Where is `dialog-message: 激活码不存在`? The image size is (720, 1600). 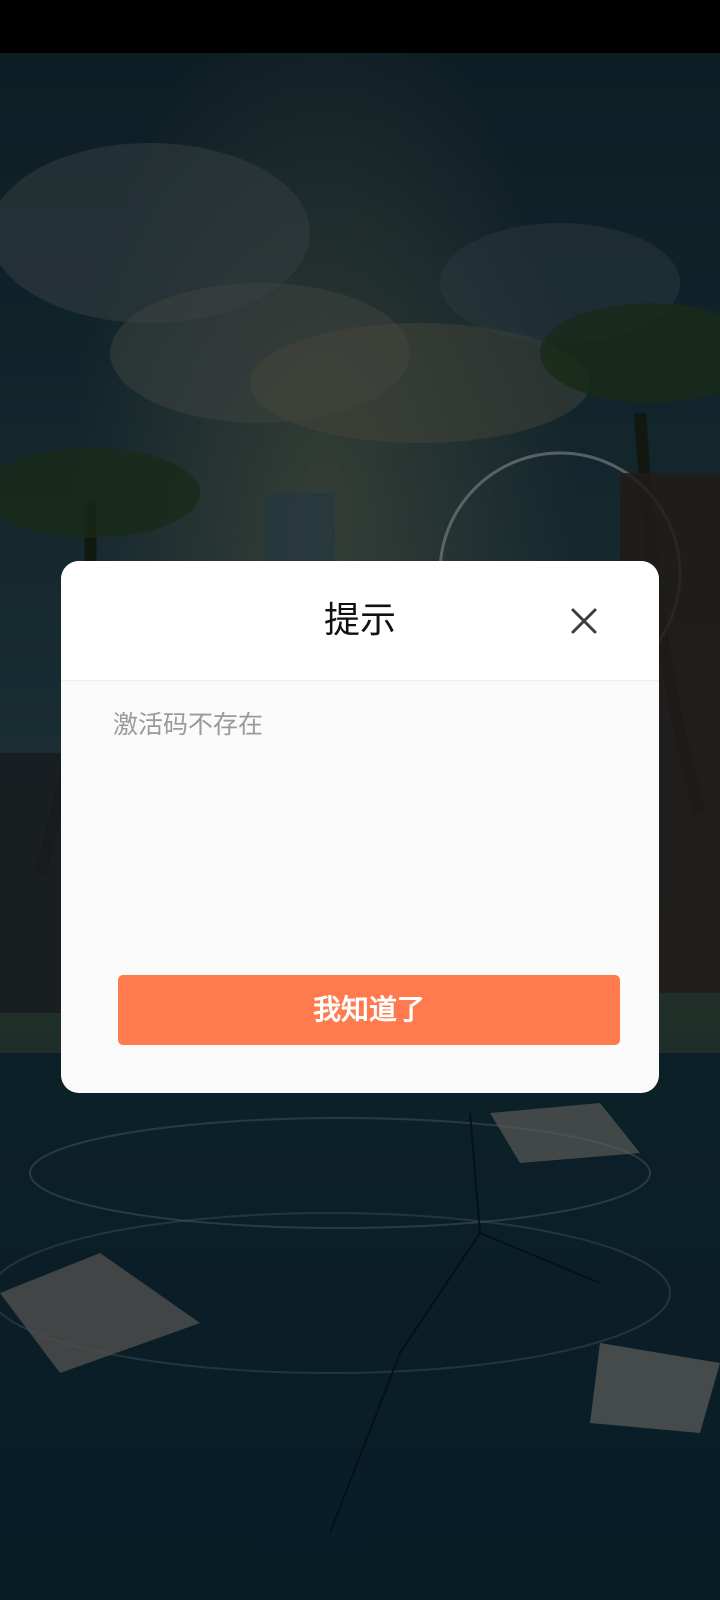 dialog-message: 激活码不存在 is located at coordinates (188, 724).